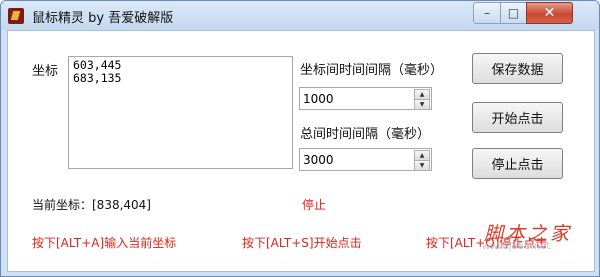 The width and height of the screenshot is (600, 277). What do you see at coordinates (517, 117) in the screenshot?
I see `start-click-button: 开始点击` at bounding box center [517, 117].